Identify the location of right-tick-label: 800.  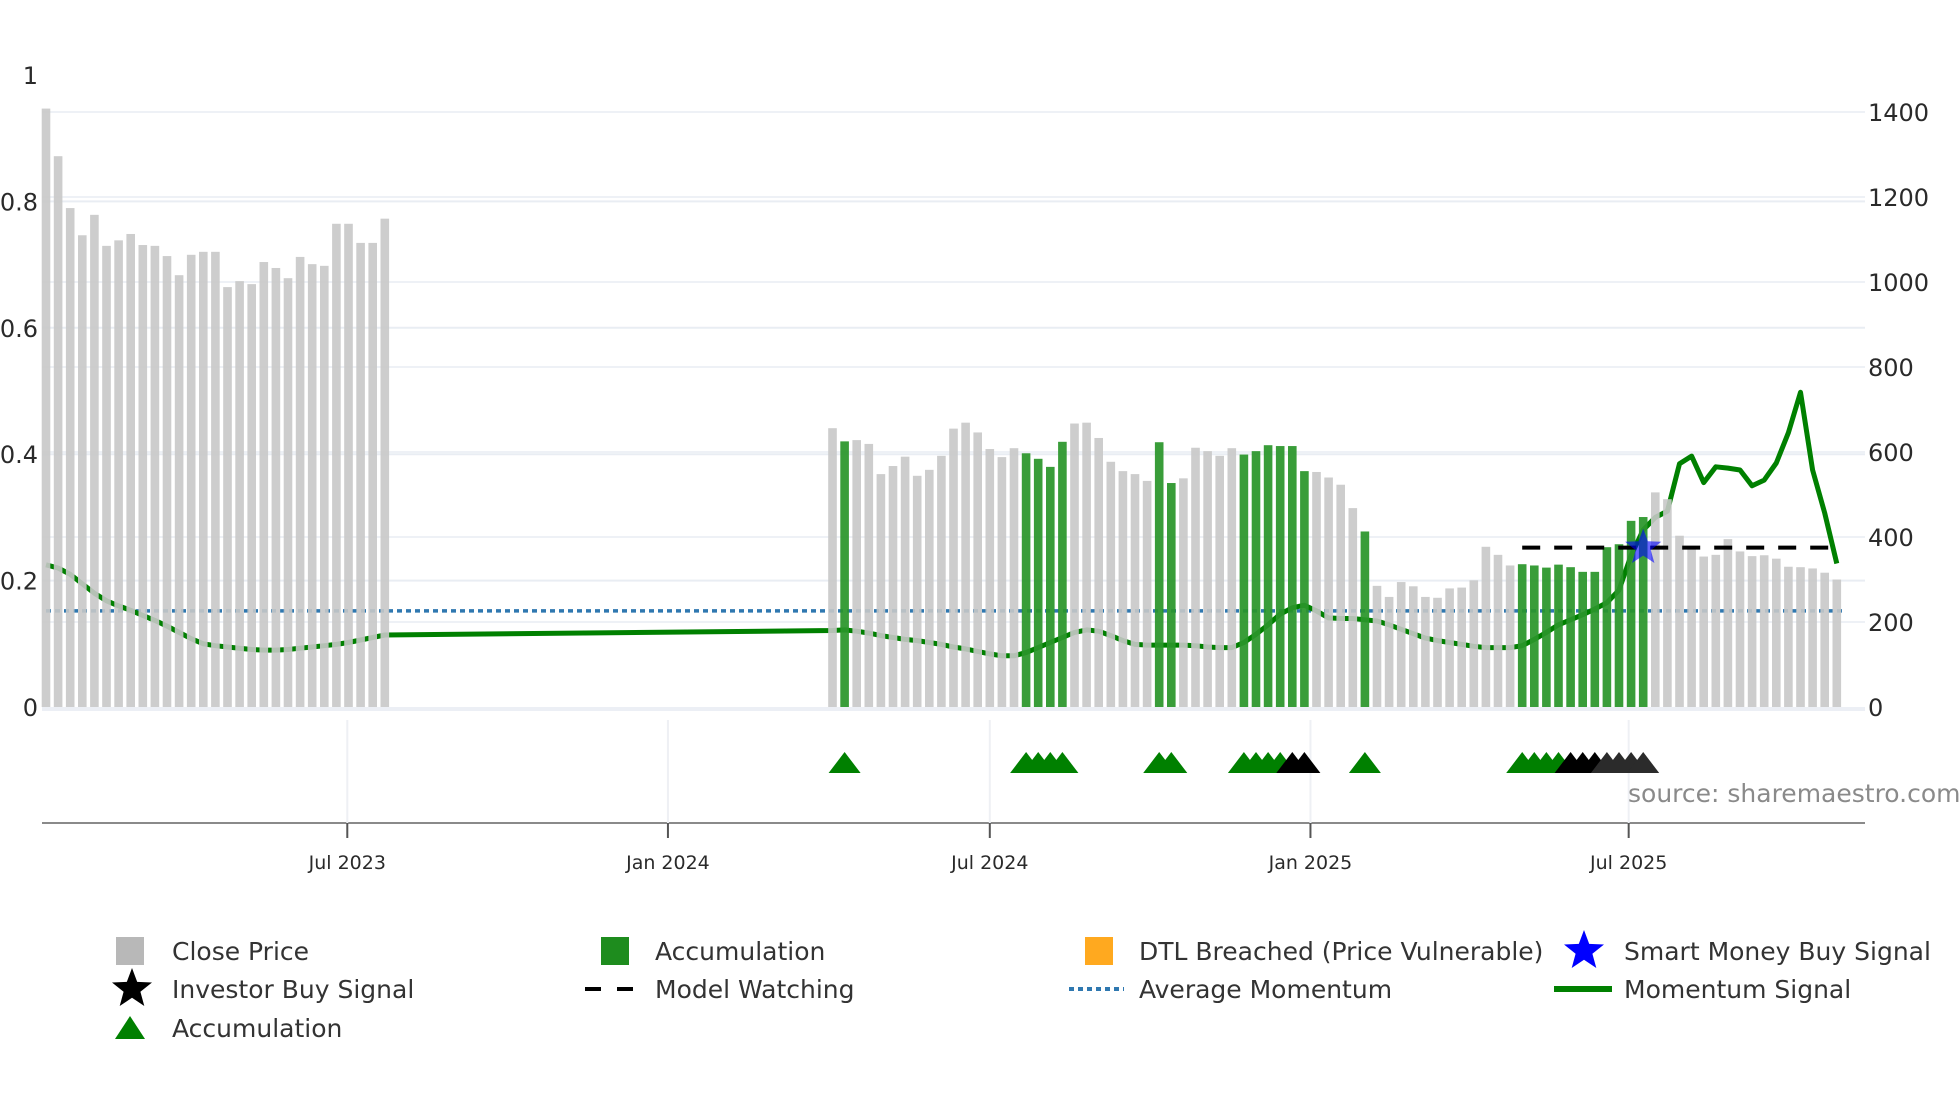
(1891, 368).